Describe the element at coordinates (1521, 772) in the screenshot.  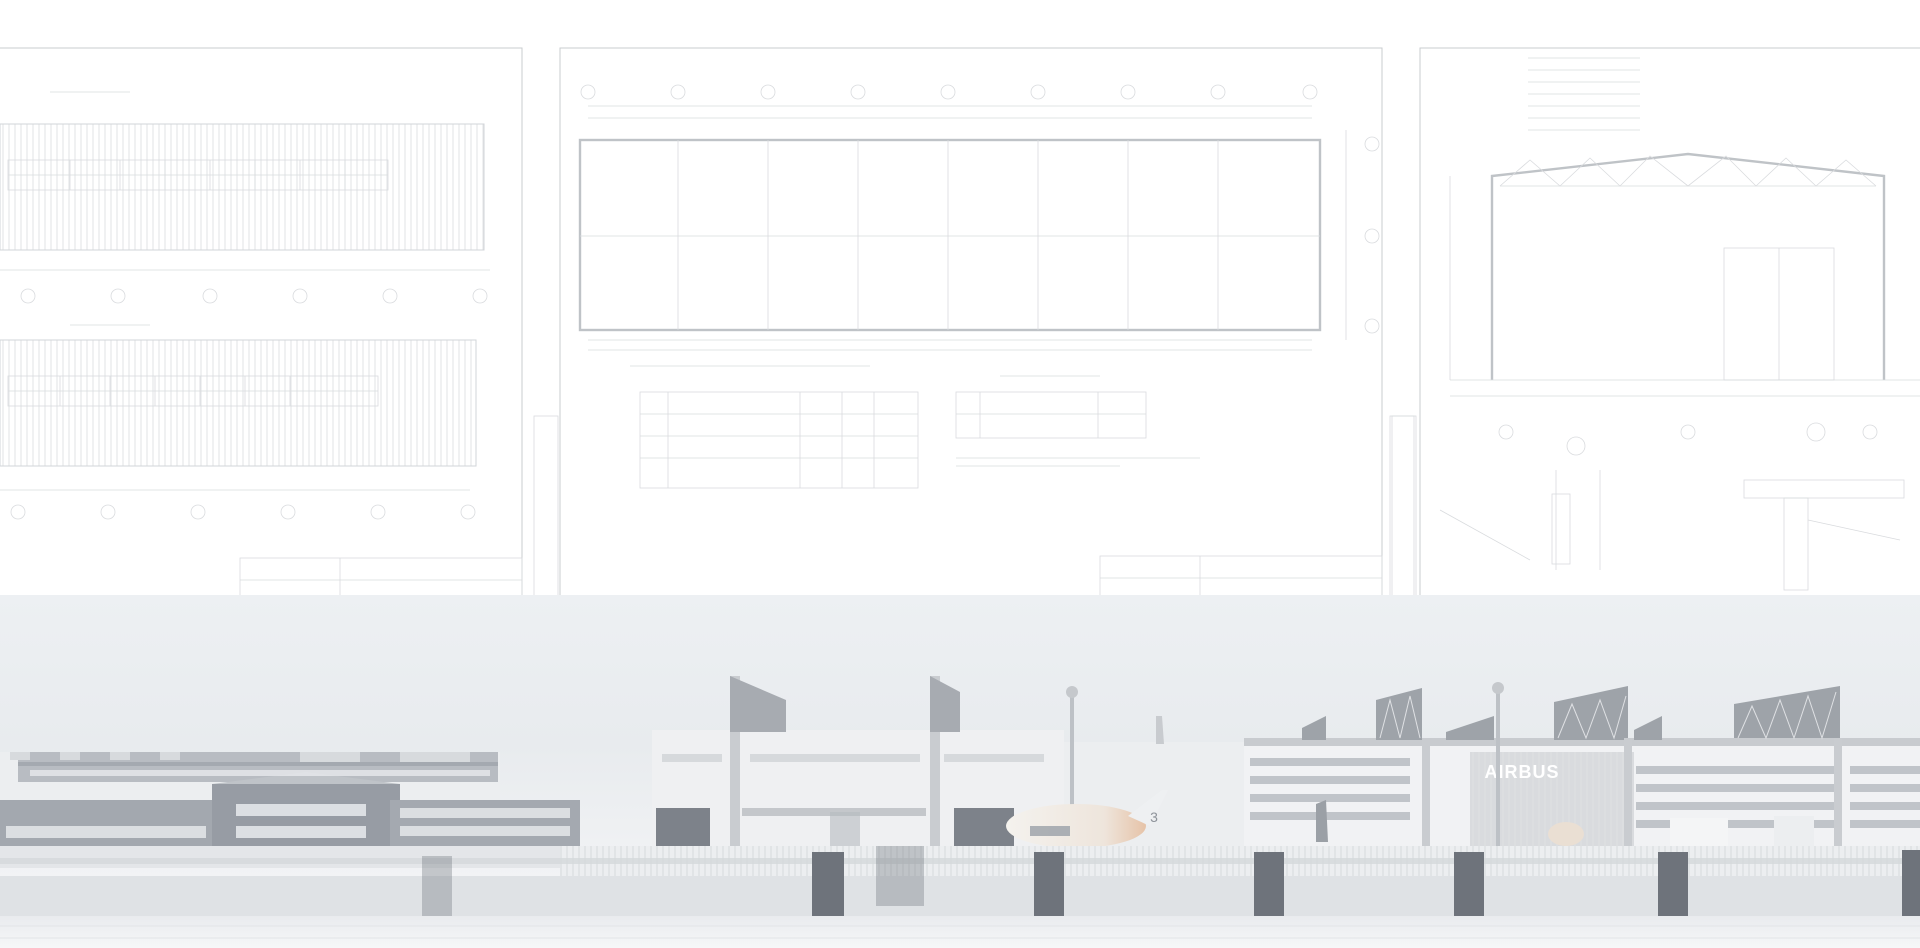
I see `airbus-logo: AIRBUS` at that location.